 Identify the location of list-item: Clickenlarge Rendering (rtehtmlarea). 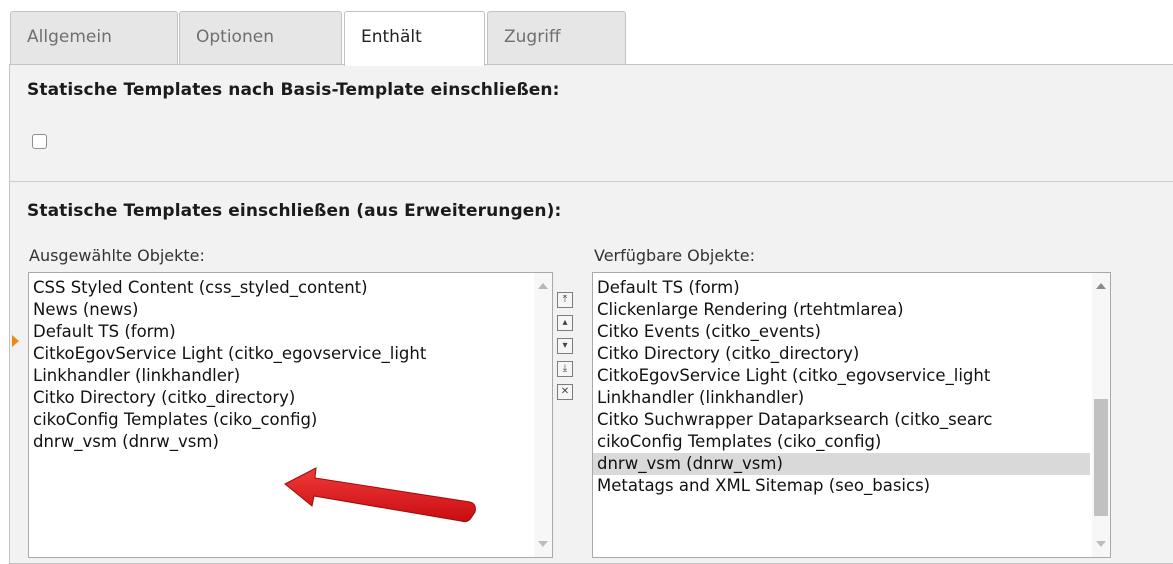
(851, 310).